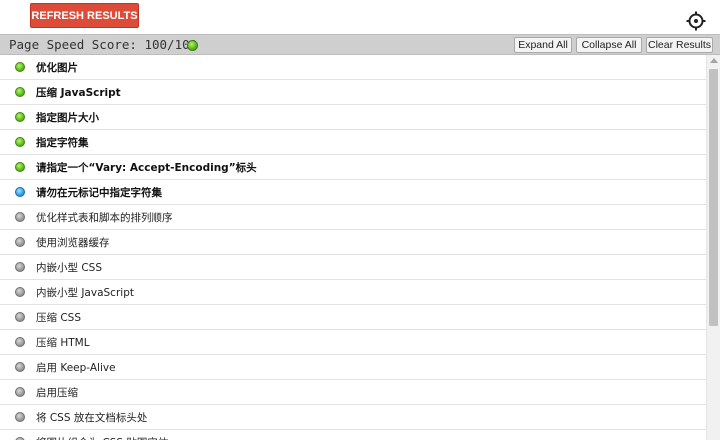 This screenshot has width=720, height=440. What do you see at coordinates (353, 142) in the screenshot?
I see `rule-row: 指定字符集` at bounding box center [353, 142].